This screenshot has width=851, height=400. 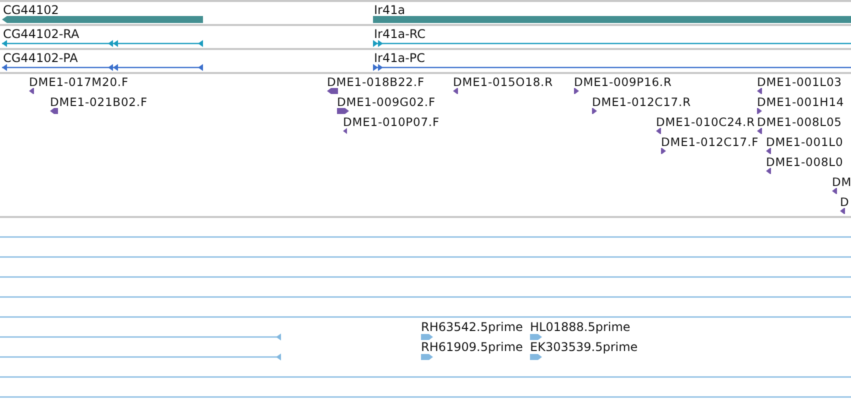 I want to click on clone-label: DME1-001H14, so click(x=800, y=102).